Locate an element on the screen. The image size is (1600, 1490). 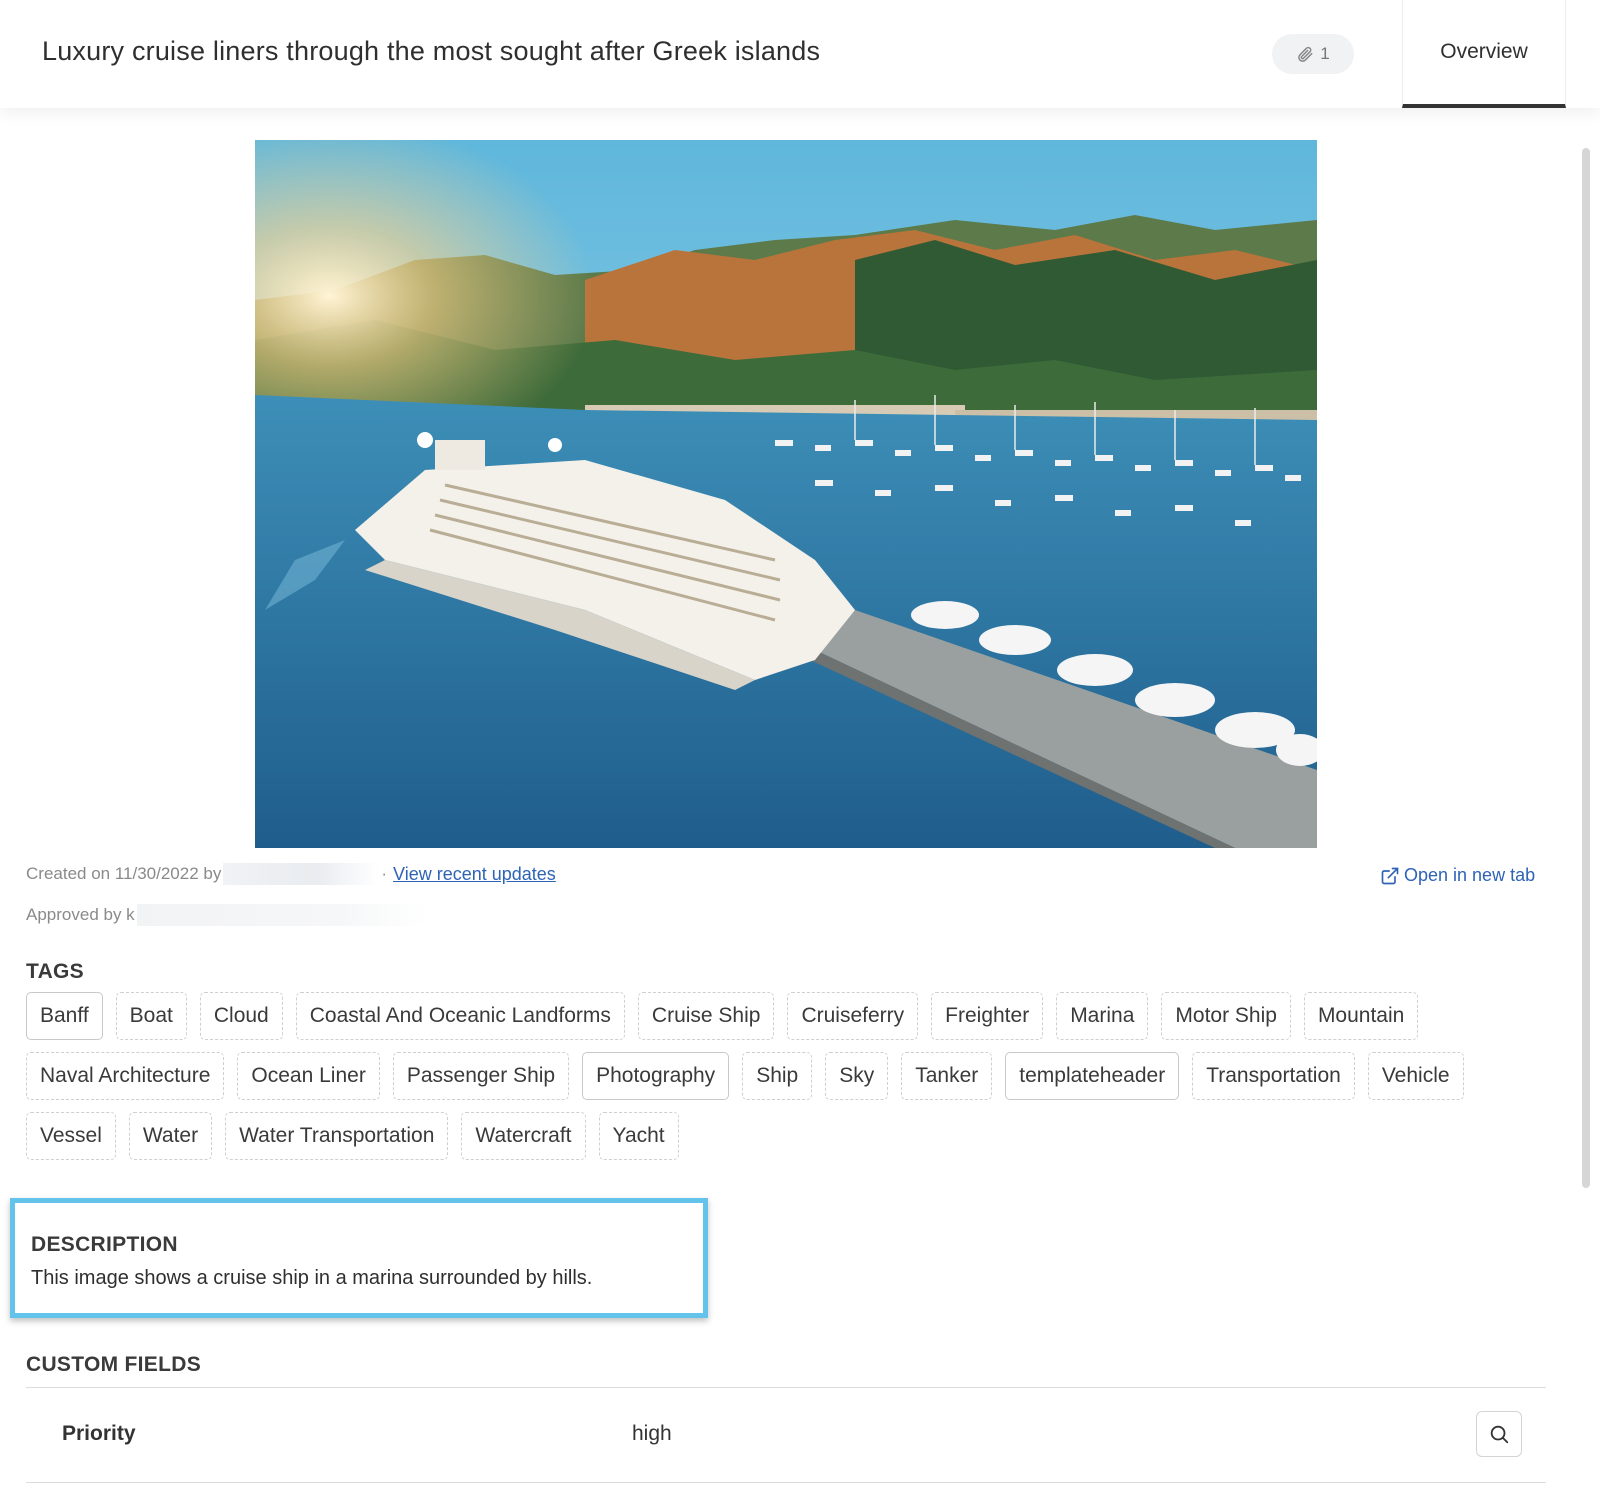
tag-chip: Tanker is located at coordinates (947, 1076).